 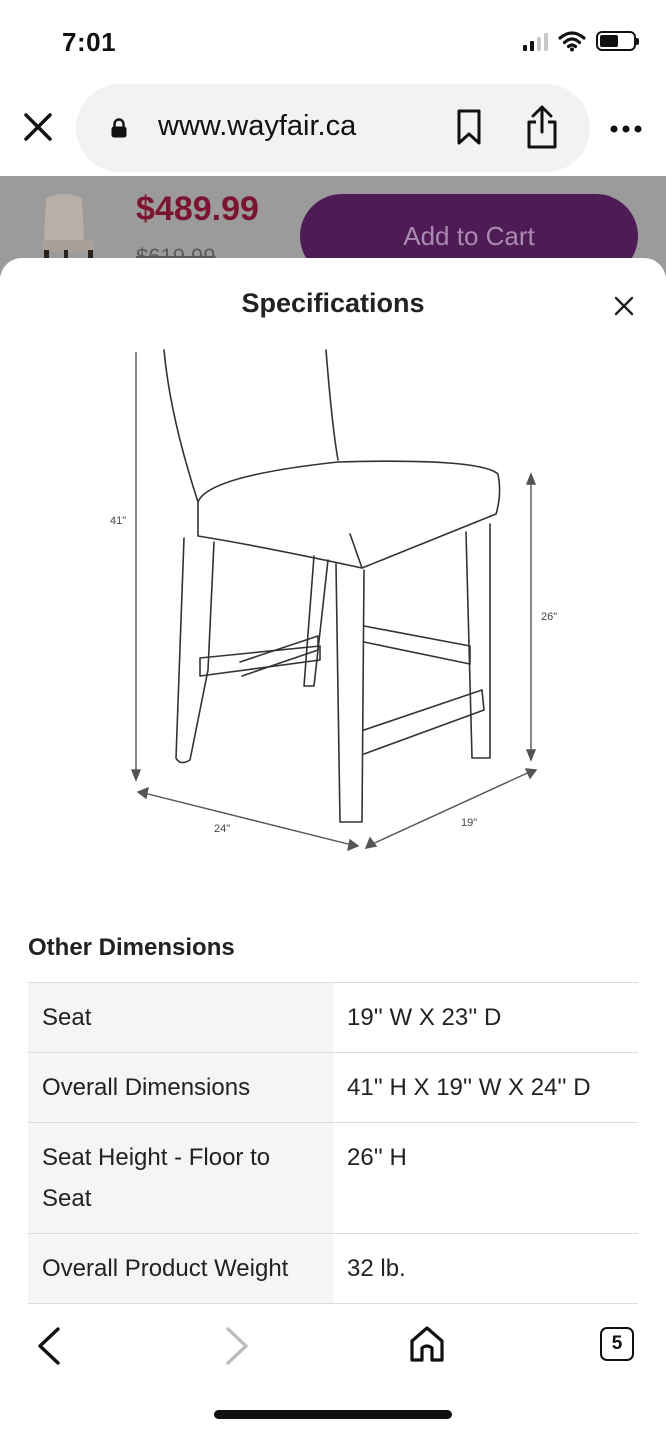 What do you see at coordinates (617, 1344) in the screenshot?
I see `tabs-button: 5` at bounding box center [617, 1344].